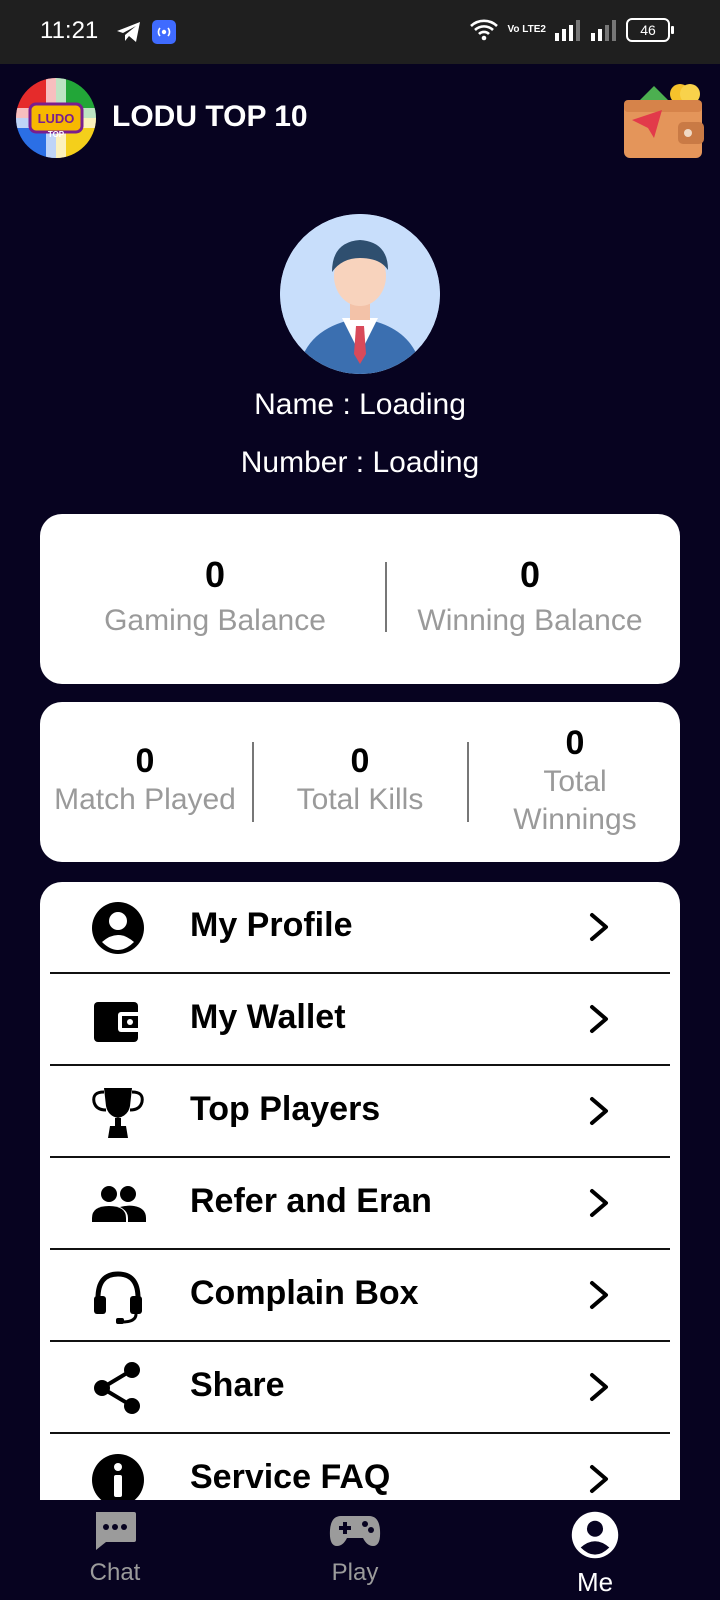  Describe the element at coordinates (355, 1548) in the screenshot. I see `nav-play: Play` at that location.